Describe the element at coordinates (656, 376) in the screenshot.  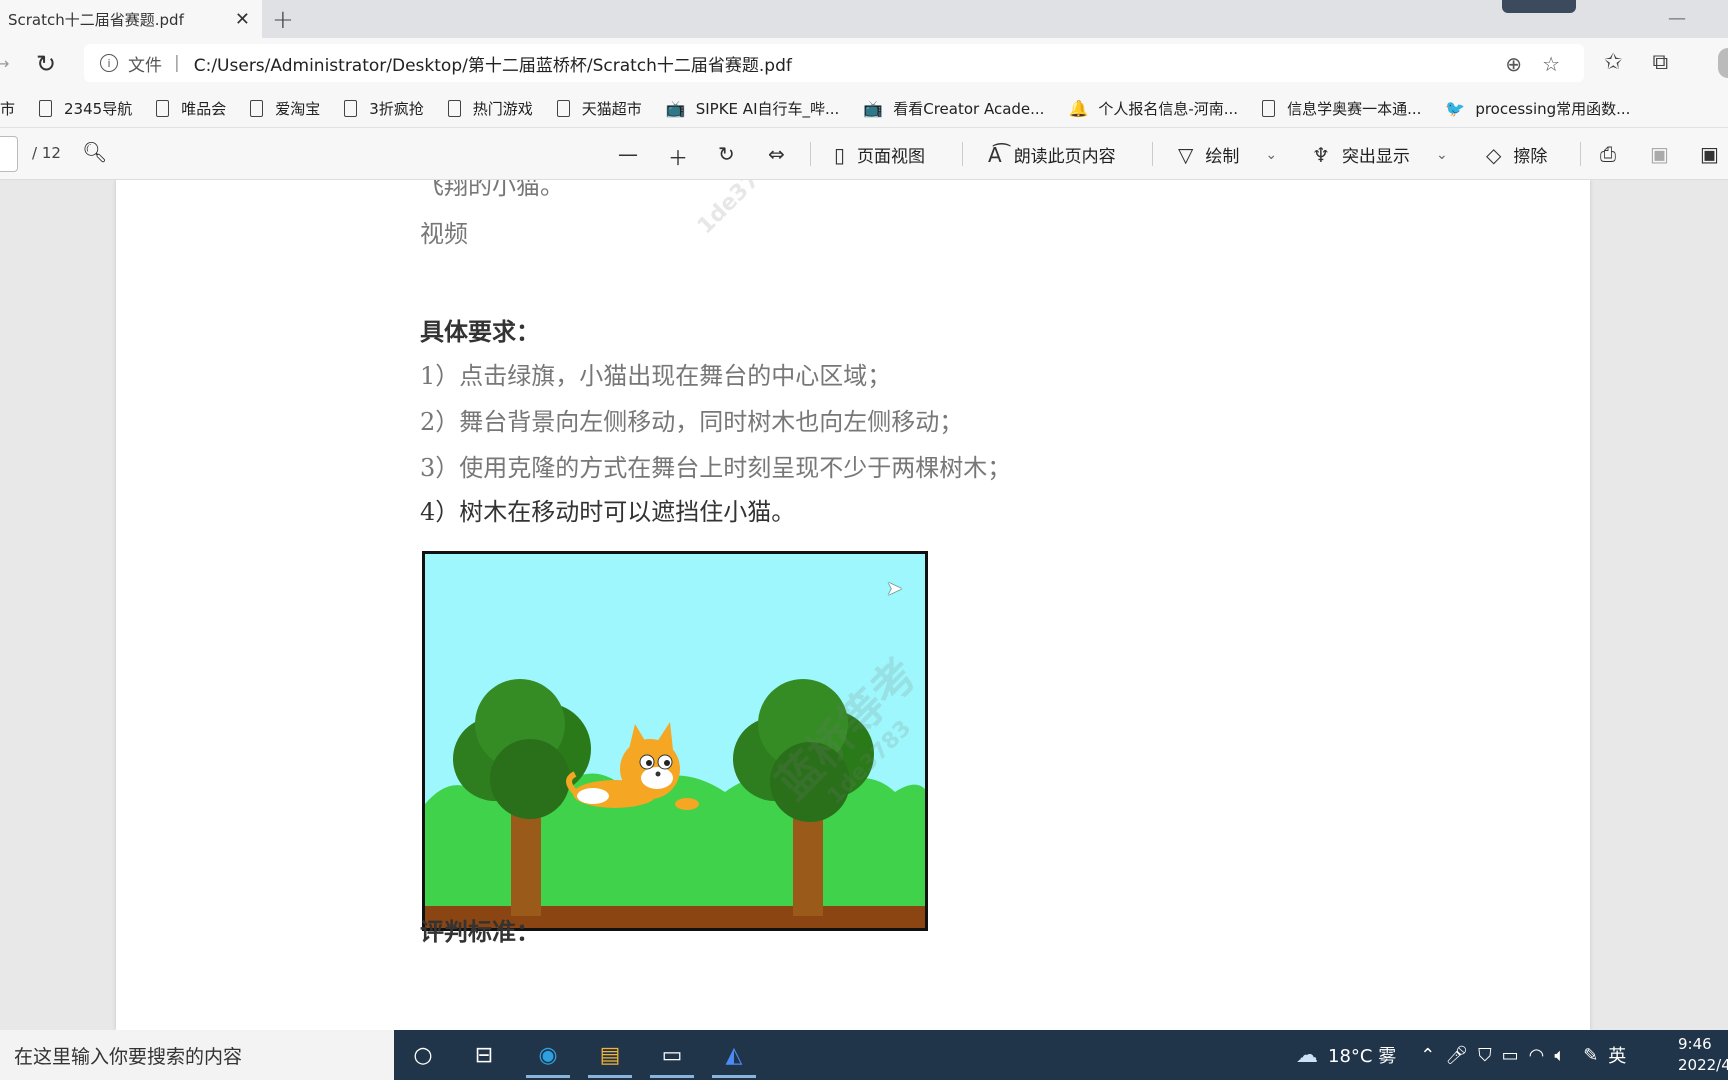
I see `requirement-item: 1）点击绿旗，小猫出现在舞台的中心区域；` at that location.